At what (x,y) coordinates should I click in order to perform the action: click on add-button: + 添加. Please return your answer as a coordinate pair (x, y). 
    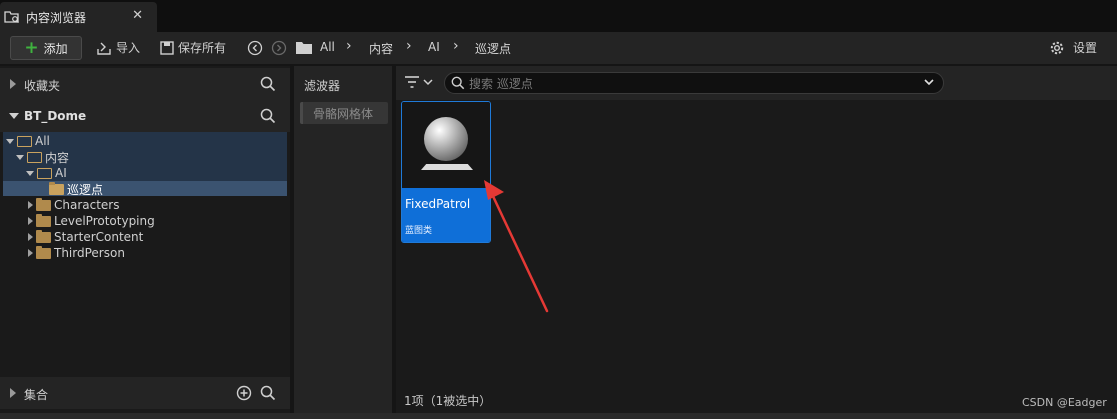
    Looking at the image, I should click on (46, 48).